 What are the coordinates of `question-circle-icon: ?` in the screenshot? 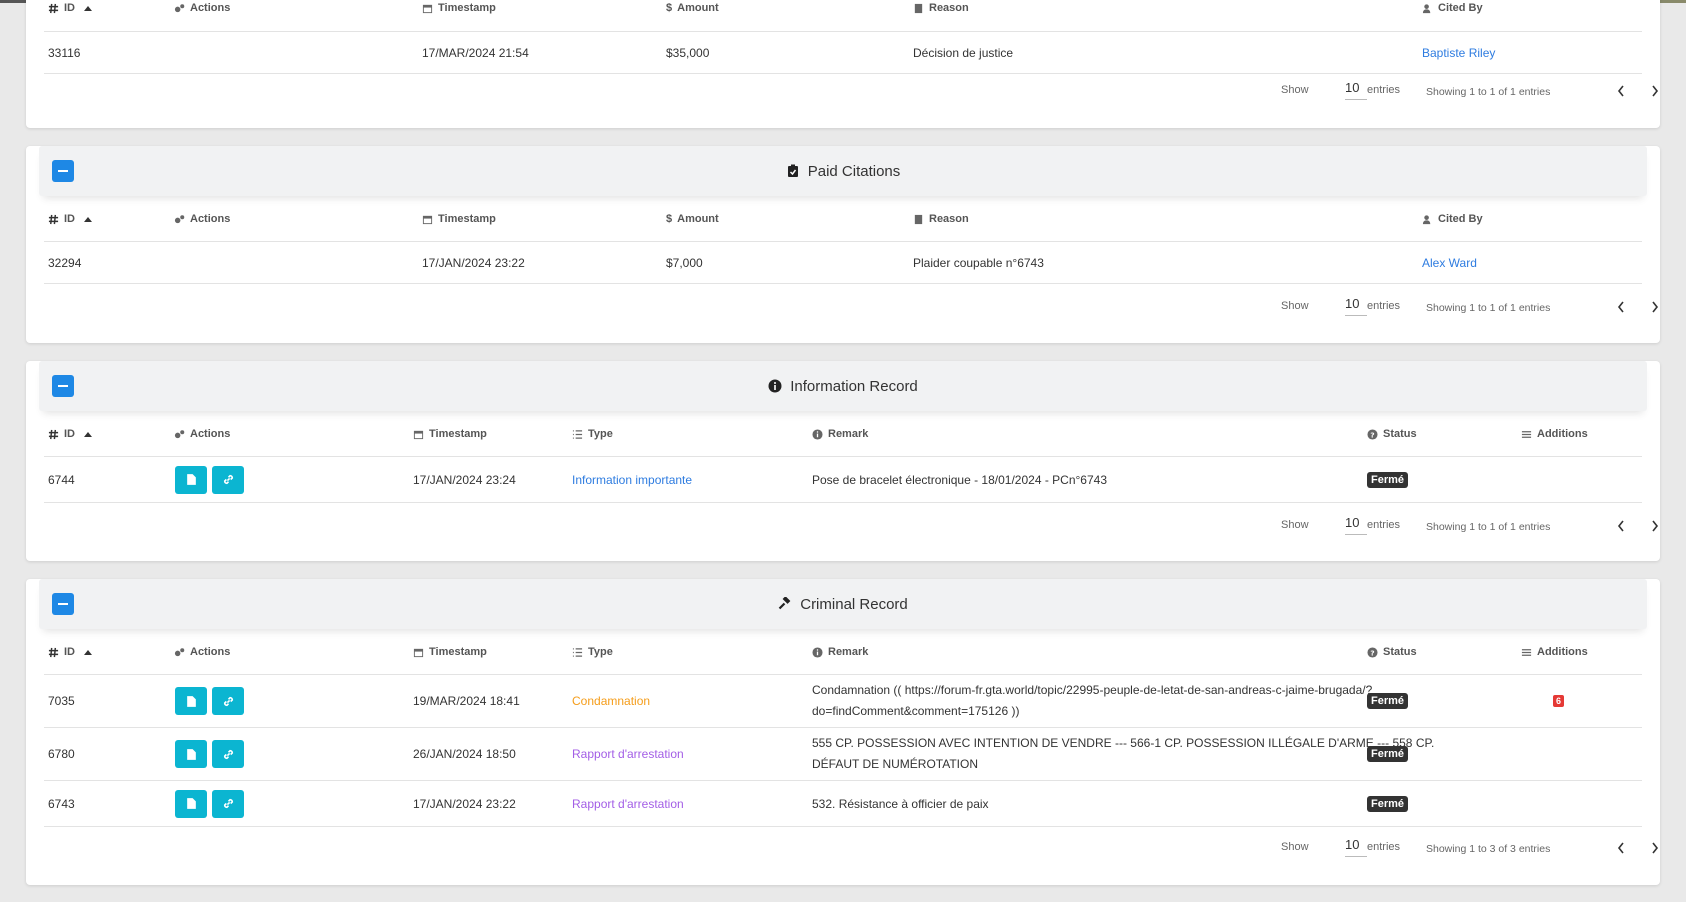 It's located at (1372, 652).